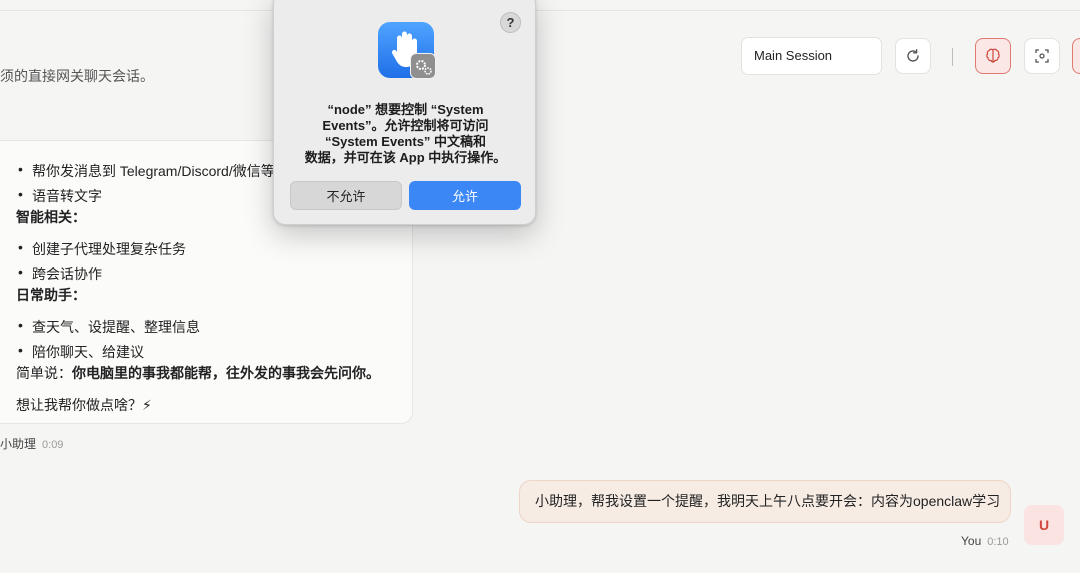 Image resolution: width=1080 pixels, height=573 pixels. I want to click on summary-label: 简单说：, so click(44, 373).